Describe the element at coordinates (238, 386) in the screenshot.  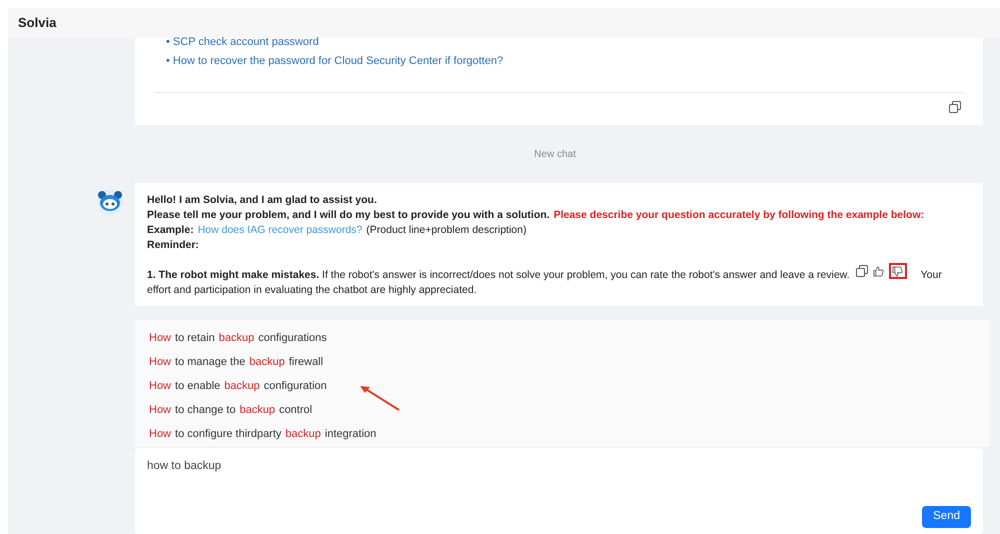
I see `suggestion-item: How to enable backup configuration` at that location.